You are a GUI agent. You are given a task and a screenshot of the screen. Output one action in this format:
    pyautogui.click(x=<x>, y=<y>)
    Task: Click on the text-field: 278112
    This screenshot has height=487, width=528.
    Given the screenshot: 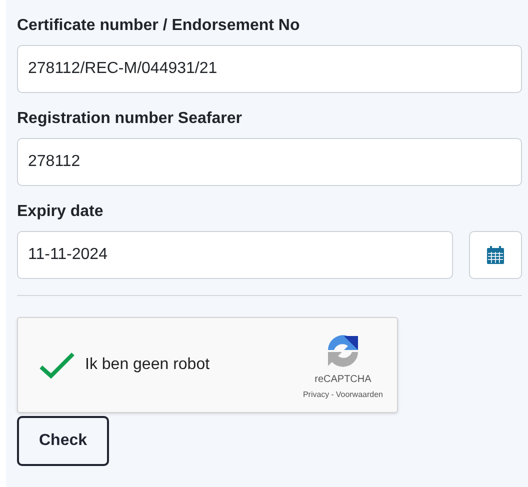 What is the action you would take?
    pyautogui.click(x=269, y=162)
    